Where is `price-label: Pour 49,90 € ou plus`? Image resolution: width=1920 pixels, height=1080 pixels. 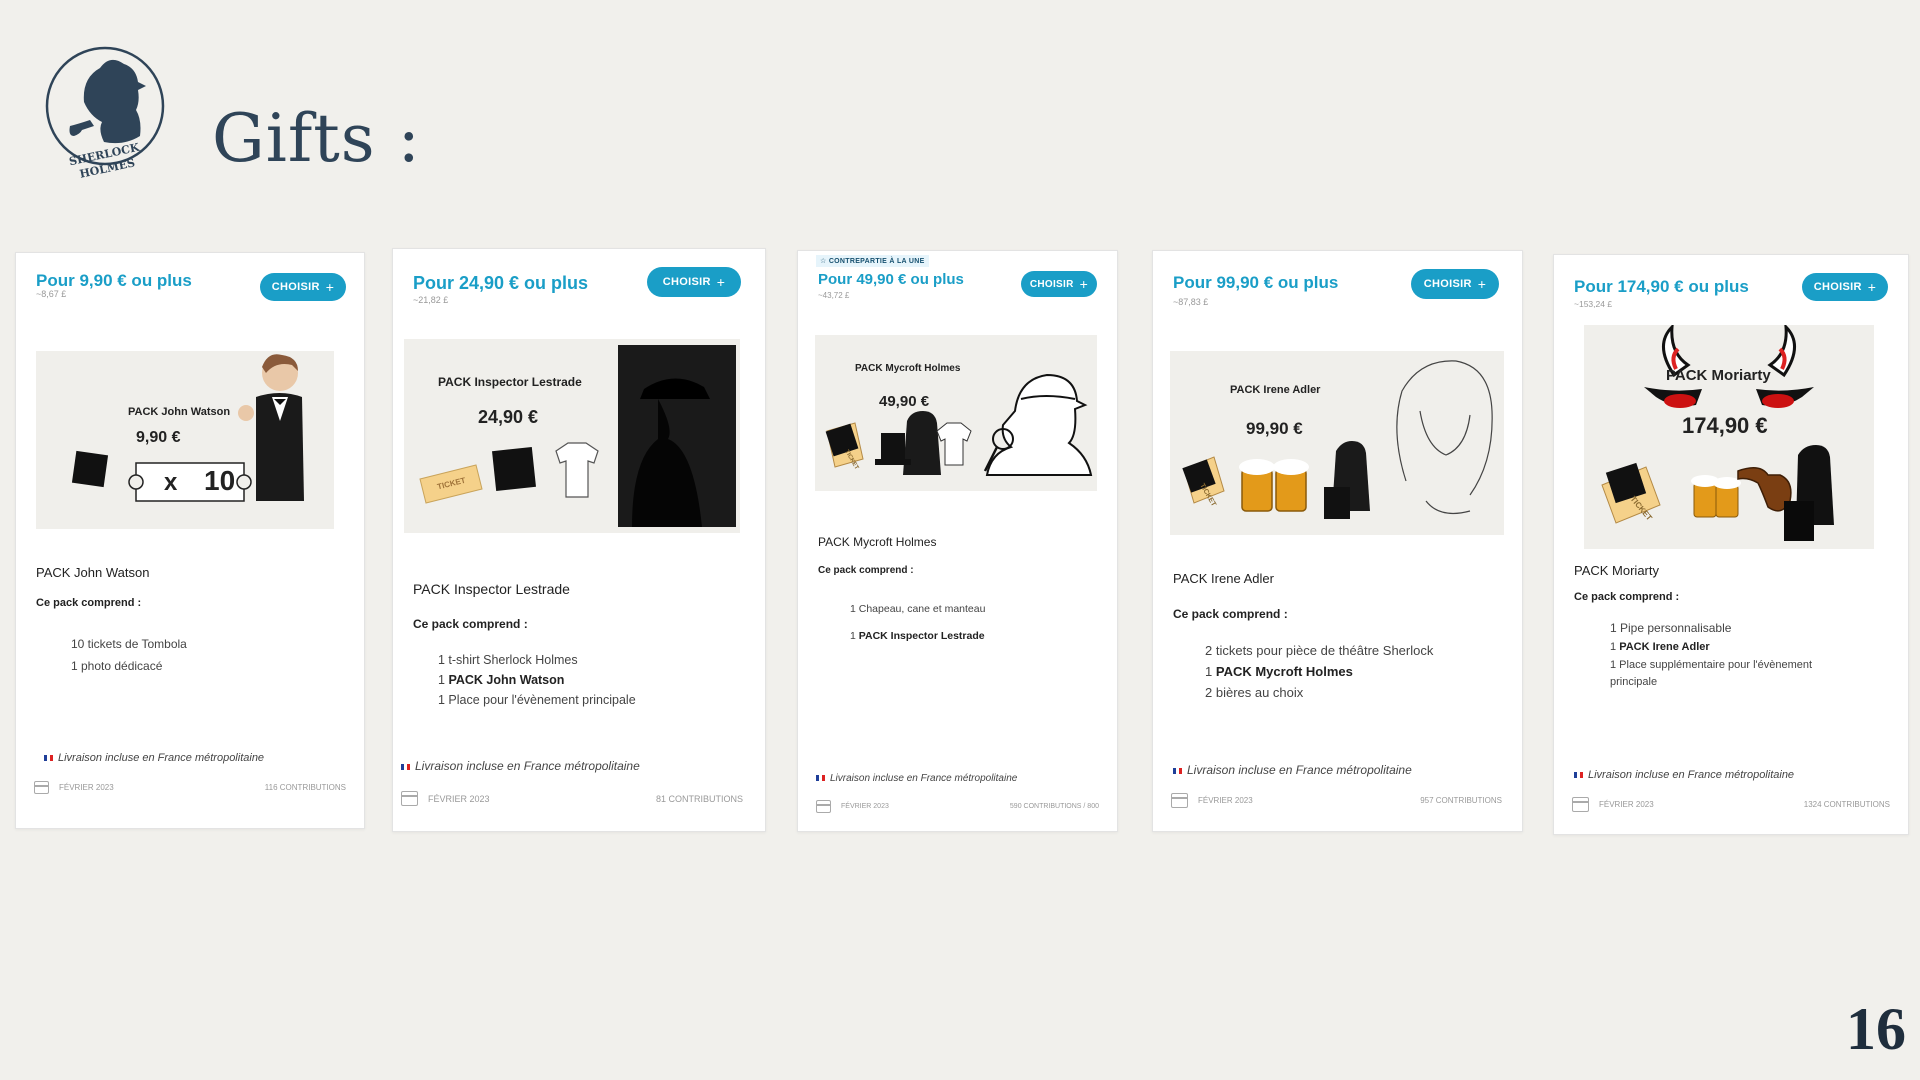
price-label: Pour 49,90 € ou plus is located at coordinates (891, 279).